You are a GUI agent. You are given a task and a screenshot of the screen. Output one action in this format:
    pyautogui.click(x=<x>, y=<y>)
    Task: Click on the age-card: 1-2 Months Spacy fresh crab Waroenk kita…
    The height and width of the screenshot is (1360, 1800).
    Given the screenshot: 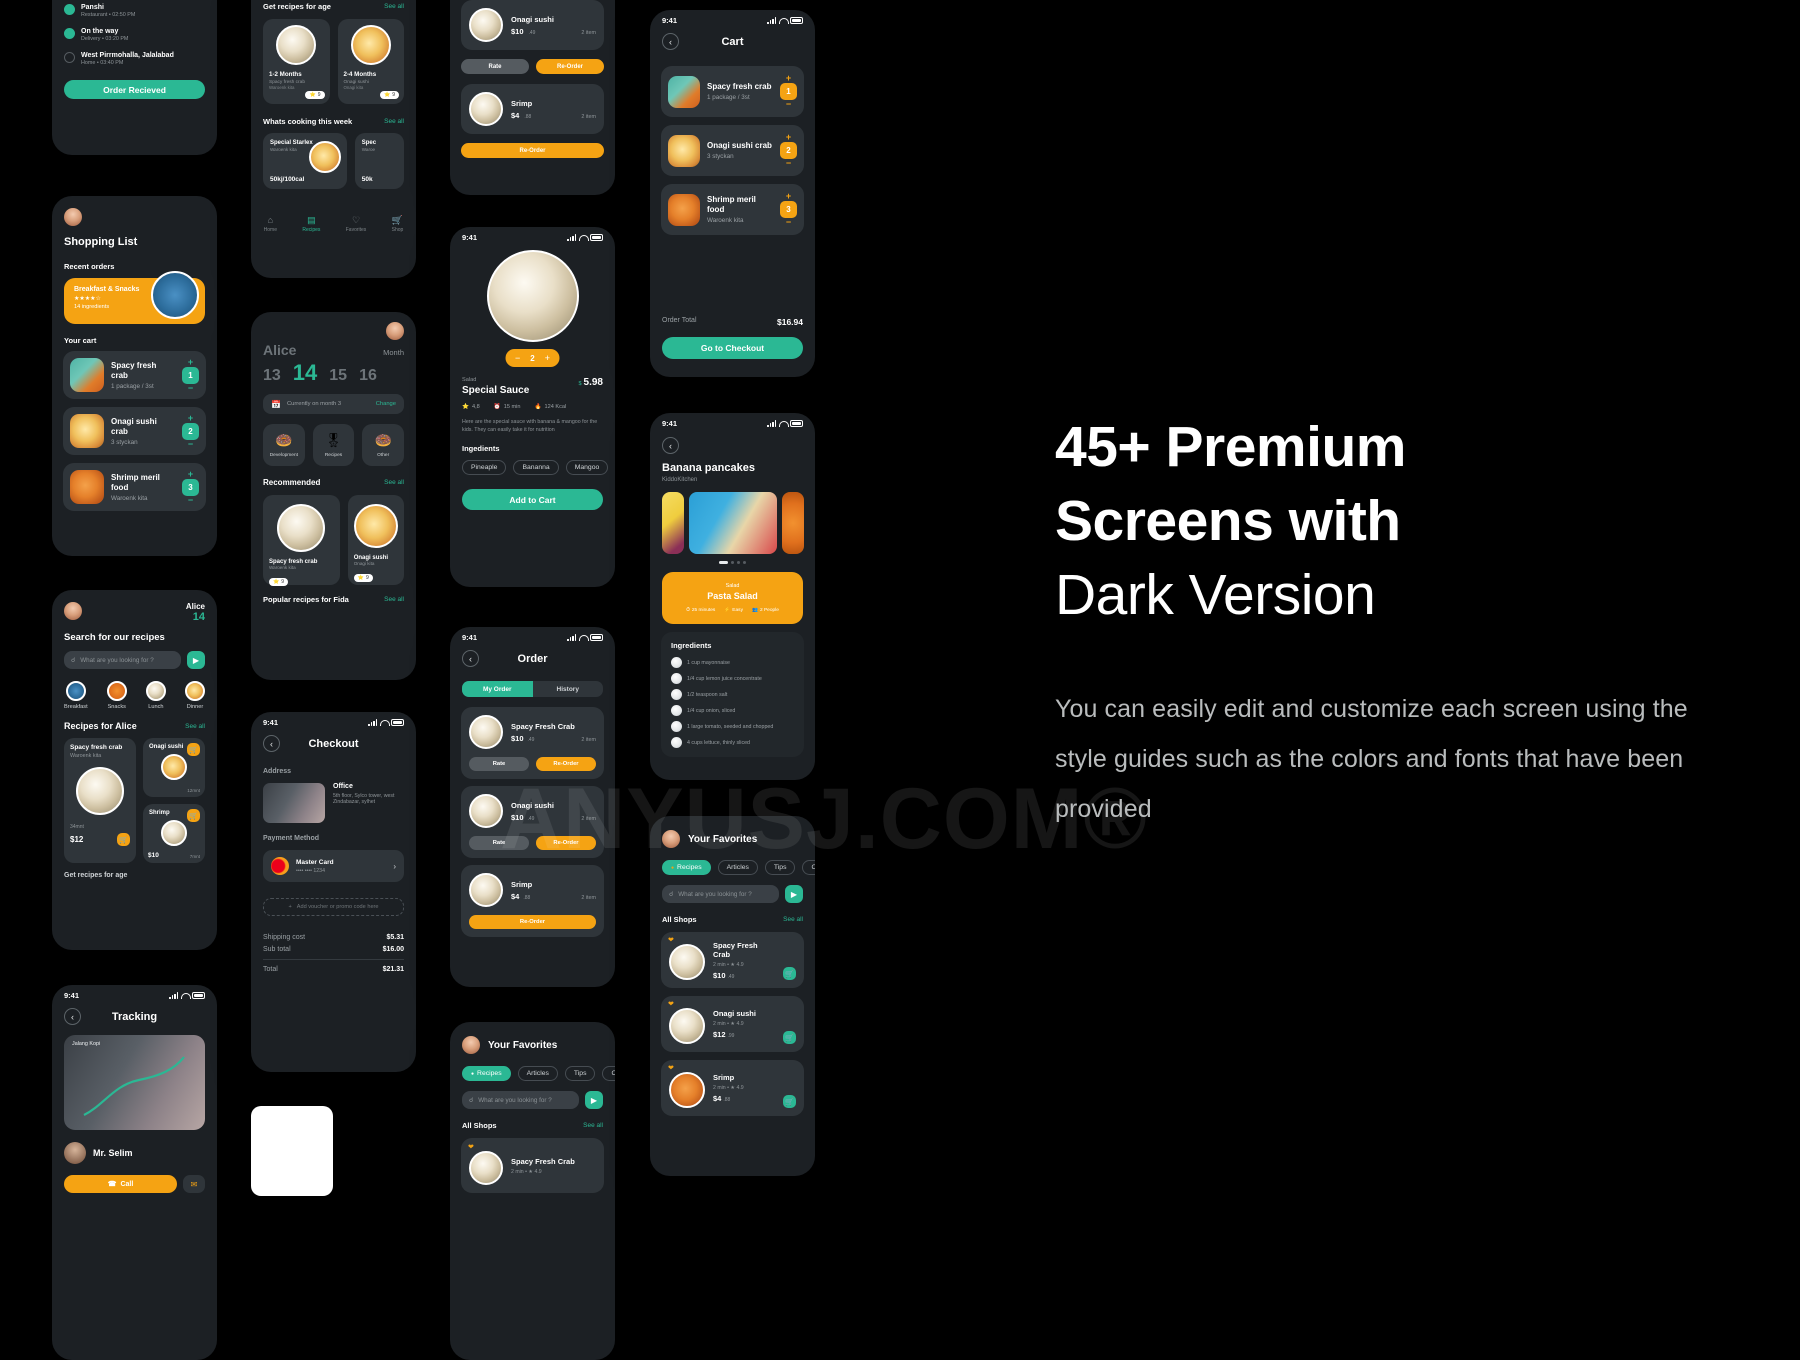 What is the action you would take?
    pyautogui.click(x=296, y=61)
    